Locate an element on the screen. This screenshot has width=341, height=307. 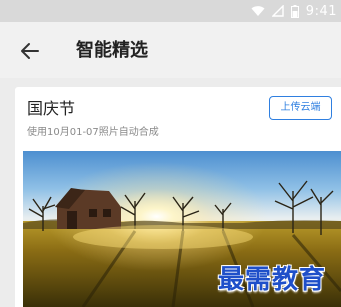
album-subtitle: 使用10月01-07照片自动合成 is located at coordinates (93, 132).